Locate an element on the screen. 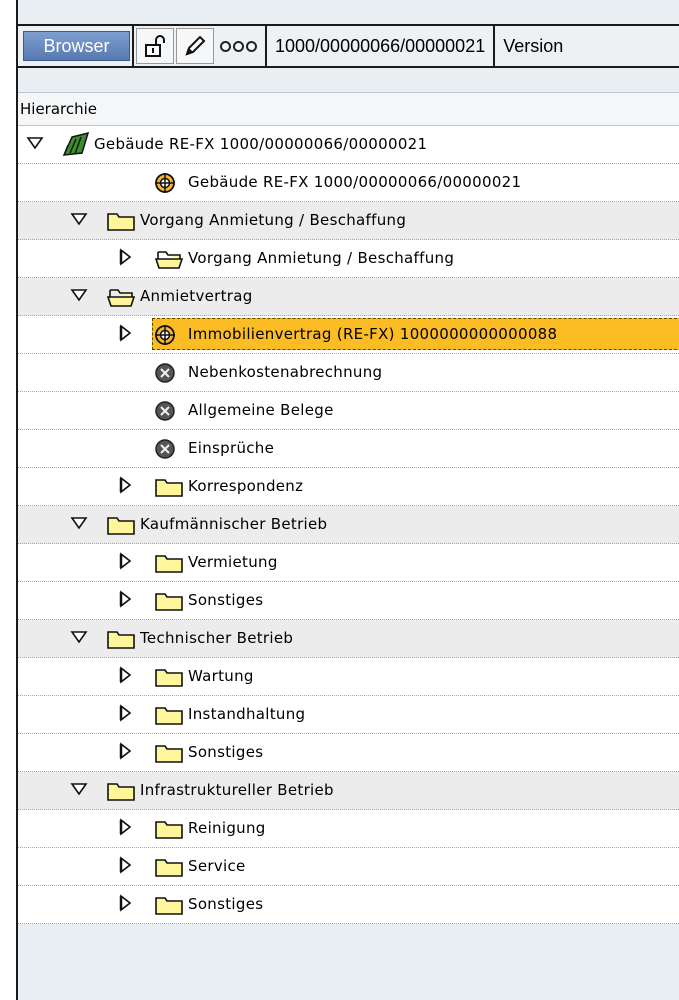 This screenshot has height=1000, width=679. tree-node: Instandhaltung is located at coordinates (348, 715).